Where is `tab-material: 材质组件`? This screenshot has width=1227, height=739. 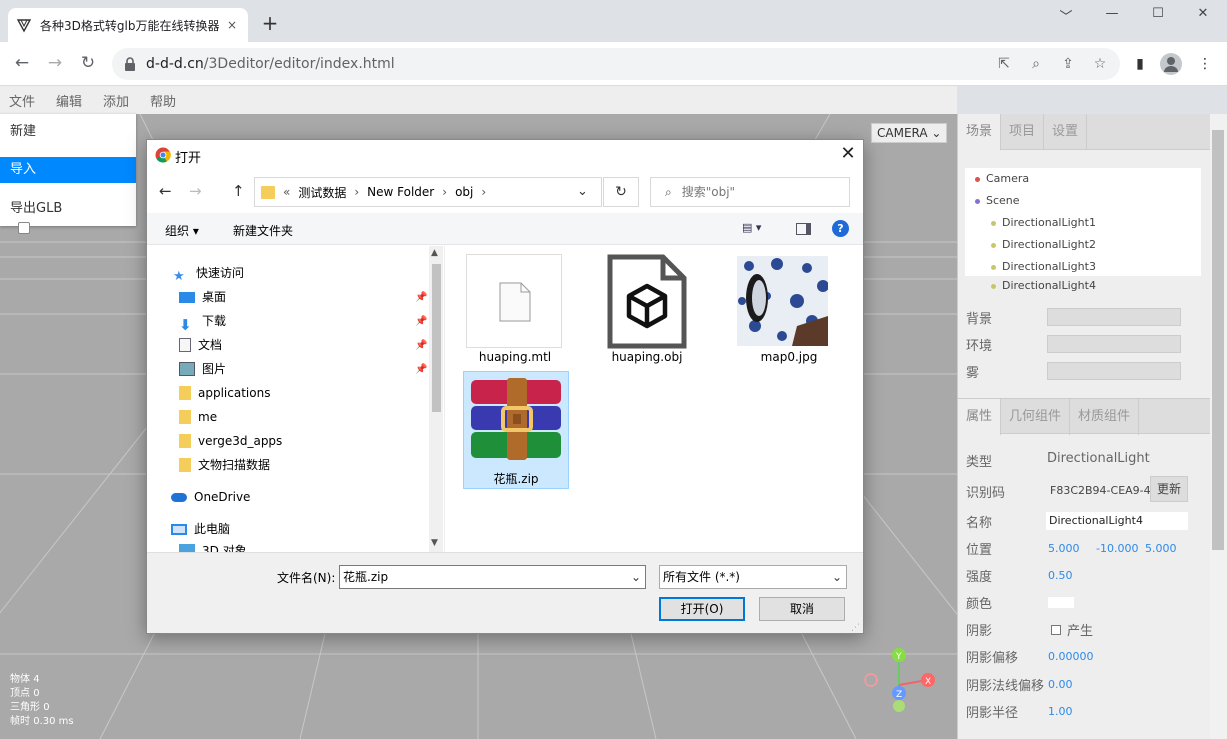
tab-material: 材质组件 is located at coordinates (1105, 417).